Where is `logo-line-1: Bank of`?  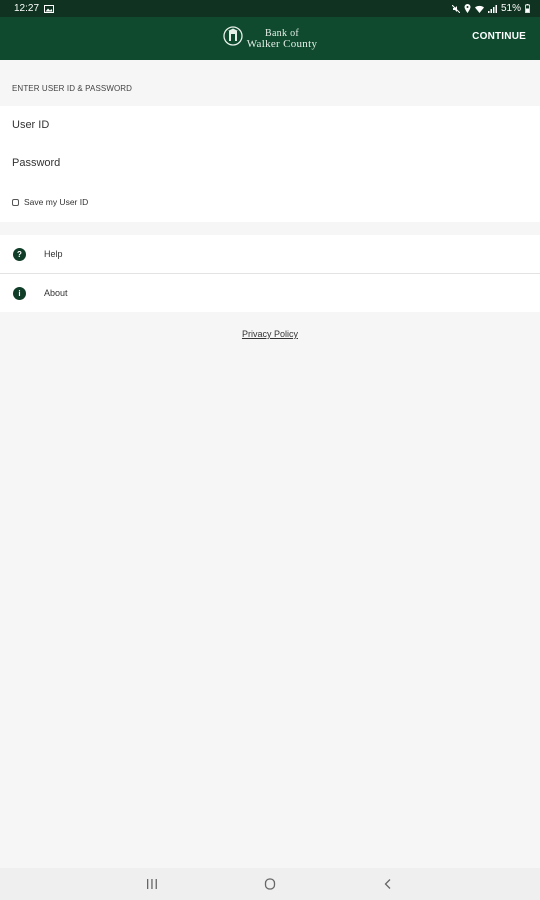
logo-line-1: Bank of is located at coordinates (282, 33).